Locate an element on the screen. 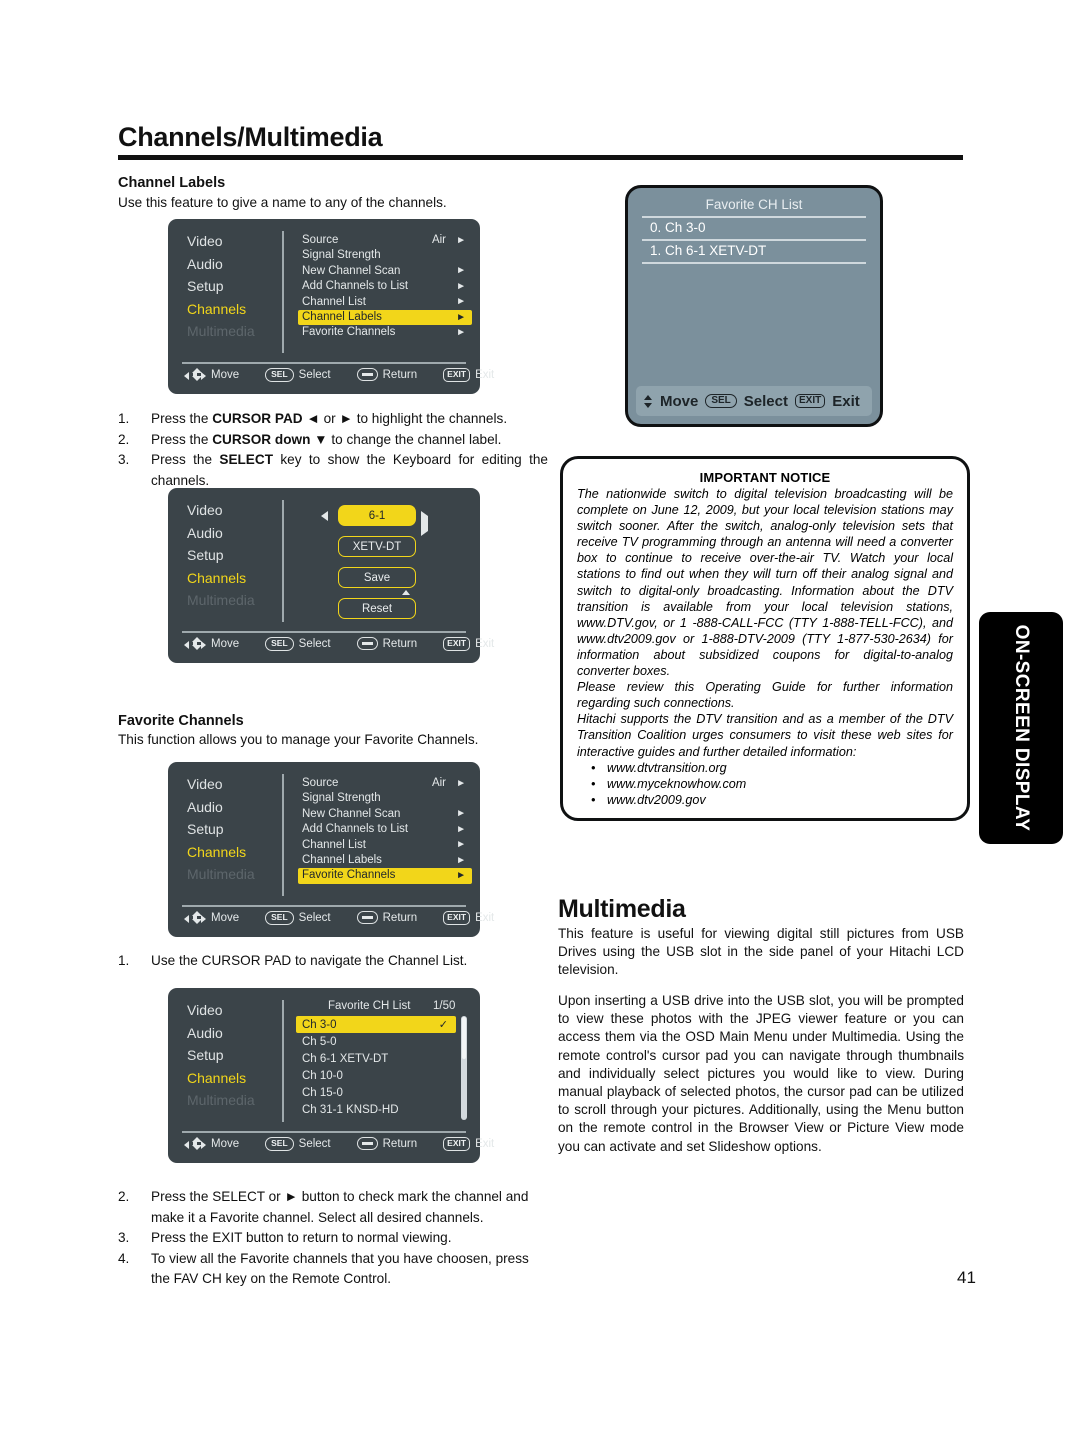 The image size is (1080, 1440). sel-key-icon: SEL is located at coordinates (279, 918).